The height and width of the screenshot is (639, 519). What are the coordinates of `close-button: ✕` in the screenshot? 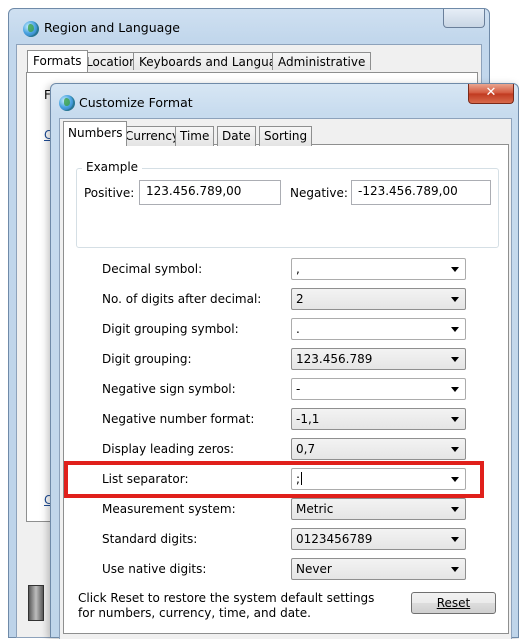 It's located at (491, 94).